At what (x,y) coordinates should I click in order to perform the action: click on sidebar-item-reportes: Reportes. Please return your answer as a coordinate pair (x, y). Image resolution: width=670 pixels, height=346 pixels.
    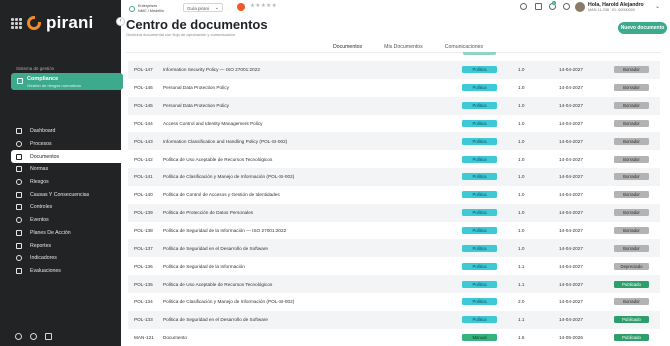
    Looking at the image, I should click on (66, 245).